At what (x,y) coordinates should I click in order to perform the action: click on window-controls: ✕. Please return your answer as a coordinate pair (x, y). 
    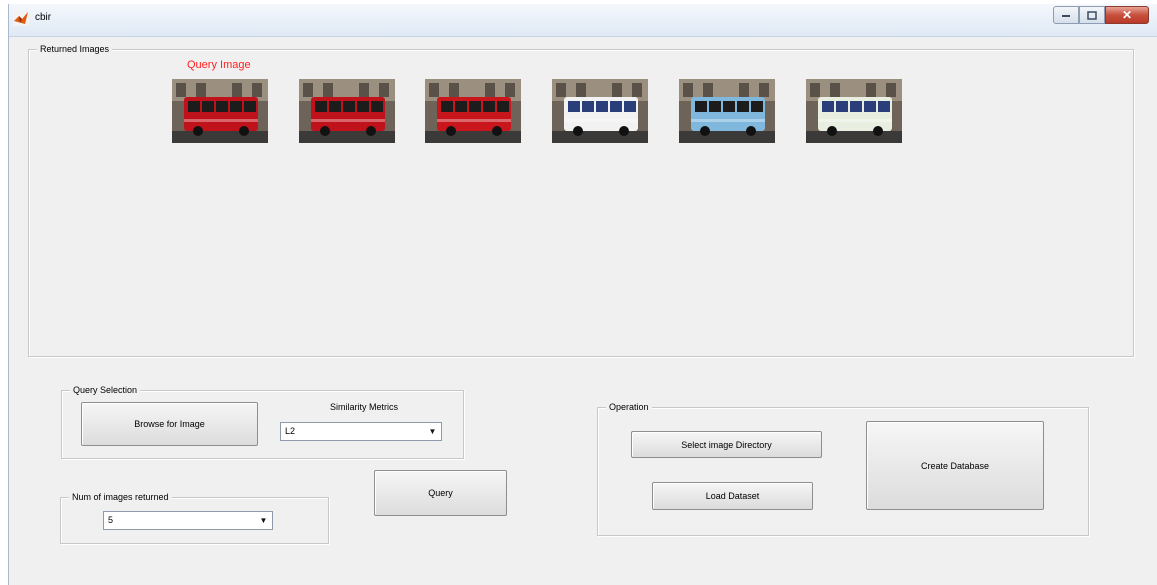
    Looking at the image, I should click on (1101, 16).